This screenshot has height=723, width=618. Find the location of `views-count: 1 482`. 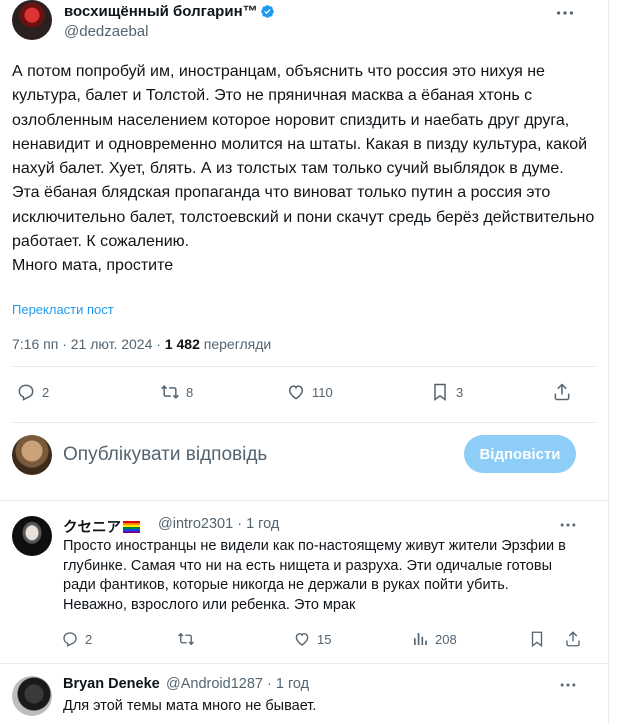

views-count: 1 482 is located at coordinates (182, 344).